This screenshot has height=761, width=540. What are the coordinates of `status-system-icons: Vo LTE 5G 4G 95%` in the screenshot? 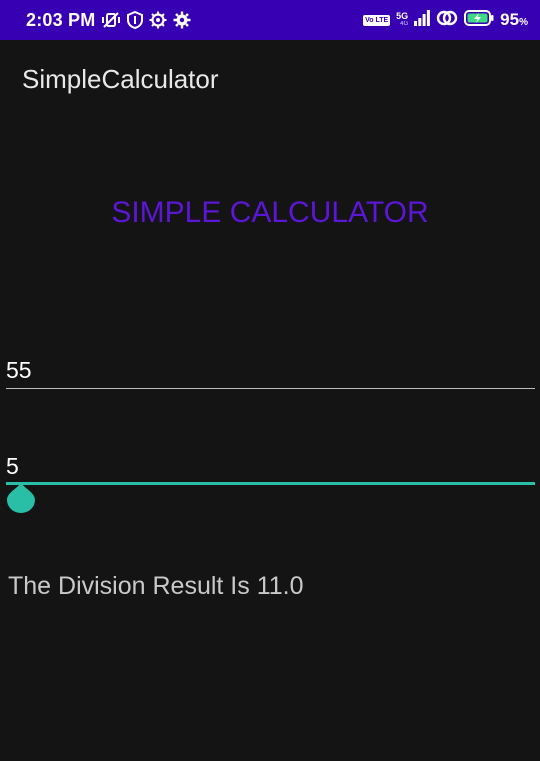 It's located at (445, 20).